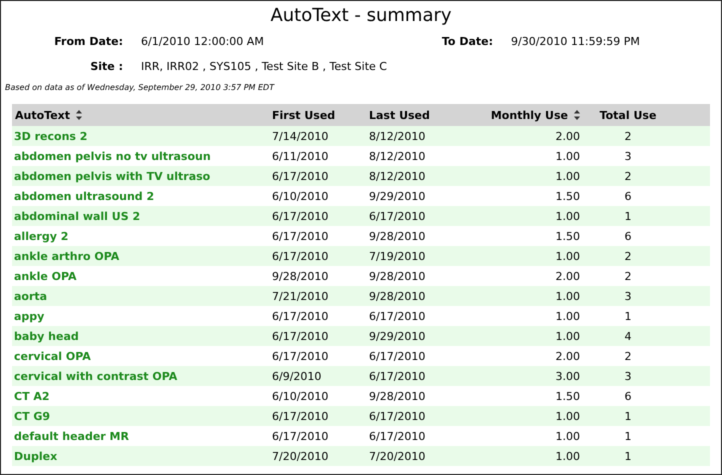 This screenshot has width=722, height=475. What do you see at coordinates (300, 136) in the screenshot?
I see `table-cell-text: 7/14/2010` at bounding box center [300, 136].